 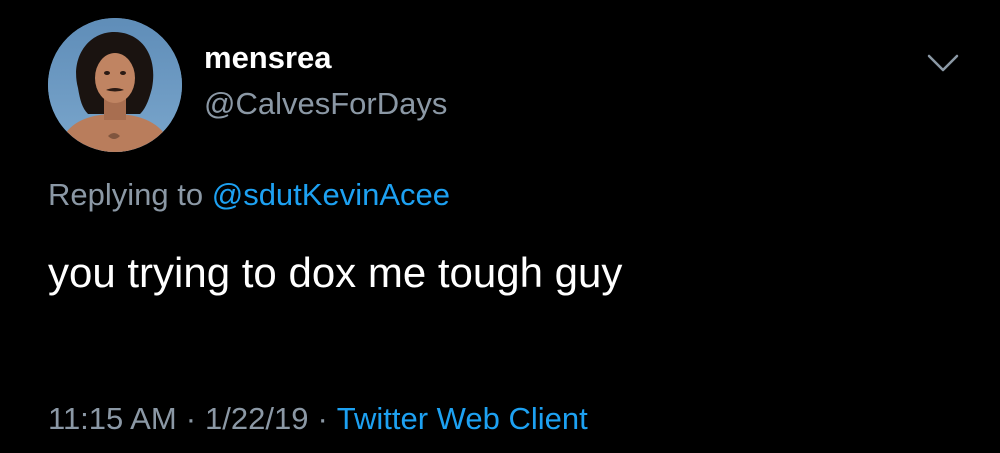 I want to click on replying-to-line: Replying to @sdutKevinAcee, so click(x=249, y=195).